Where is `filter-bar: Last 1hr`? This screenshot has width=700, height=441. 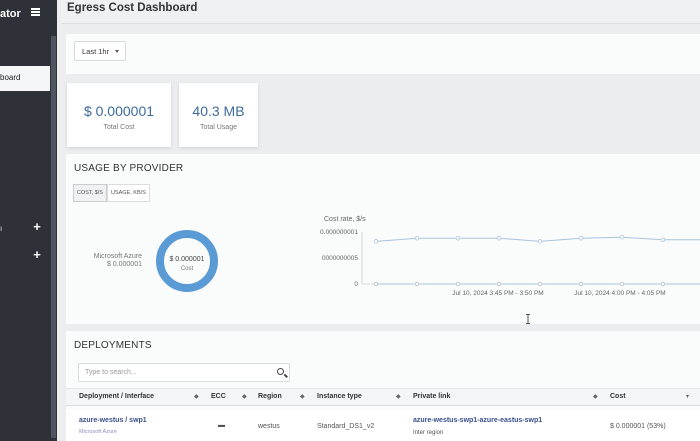 filter-bar: Last 1hr is located at coordinates (383, 54).